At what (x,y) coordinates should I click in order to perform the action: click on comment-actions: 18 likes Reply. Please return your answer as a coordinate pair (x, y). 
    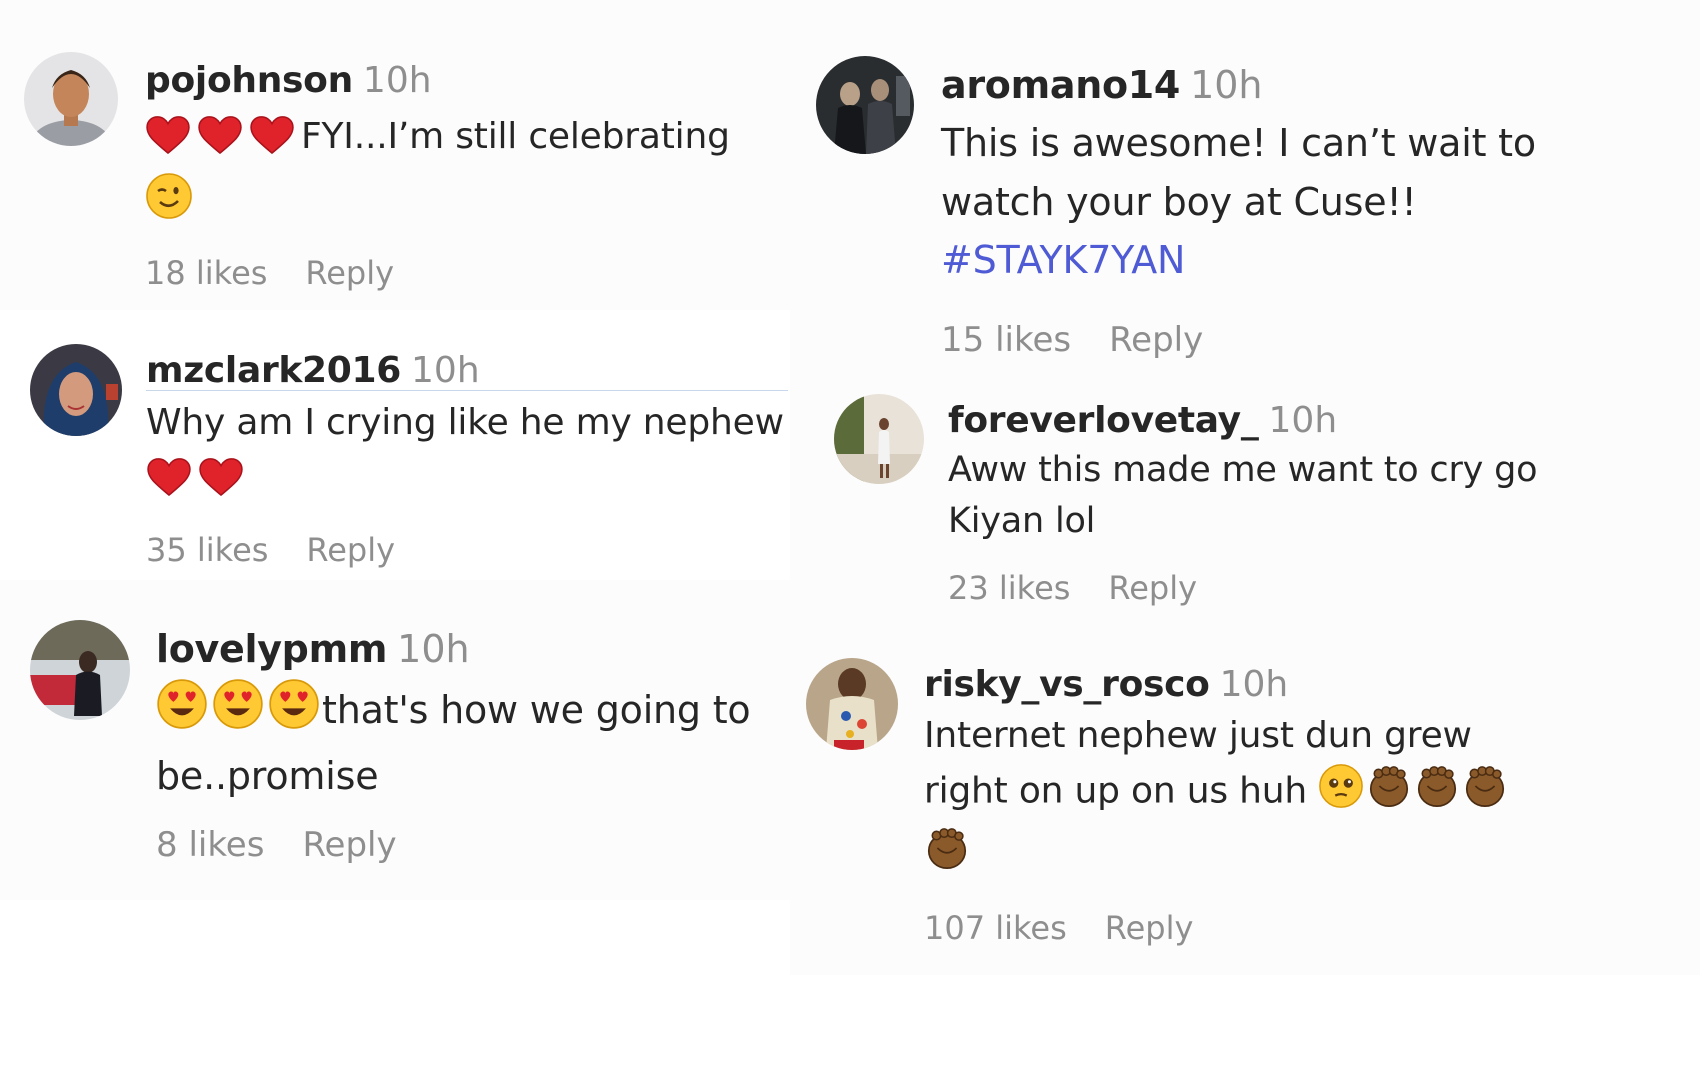
    Looking at the image, I should click on (465, 273).